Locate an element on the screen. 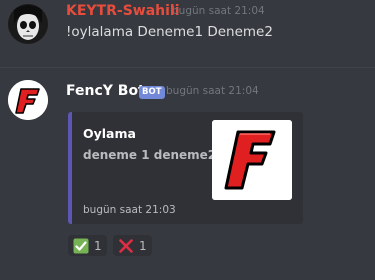 This screenshot has height=280, width=375. reaction-cross: 1 is located at coordinates (132, 245).